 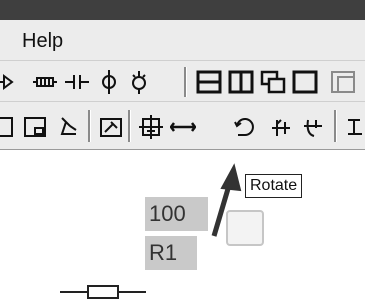 What do you see at coordinates (313, 127) in the screenshot?
I see `mirror-icon` at bounding box center [313, 127].